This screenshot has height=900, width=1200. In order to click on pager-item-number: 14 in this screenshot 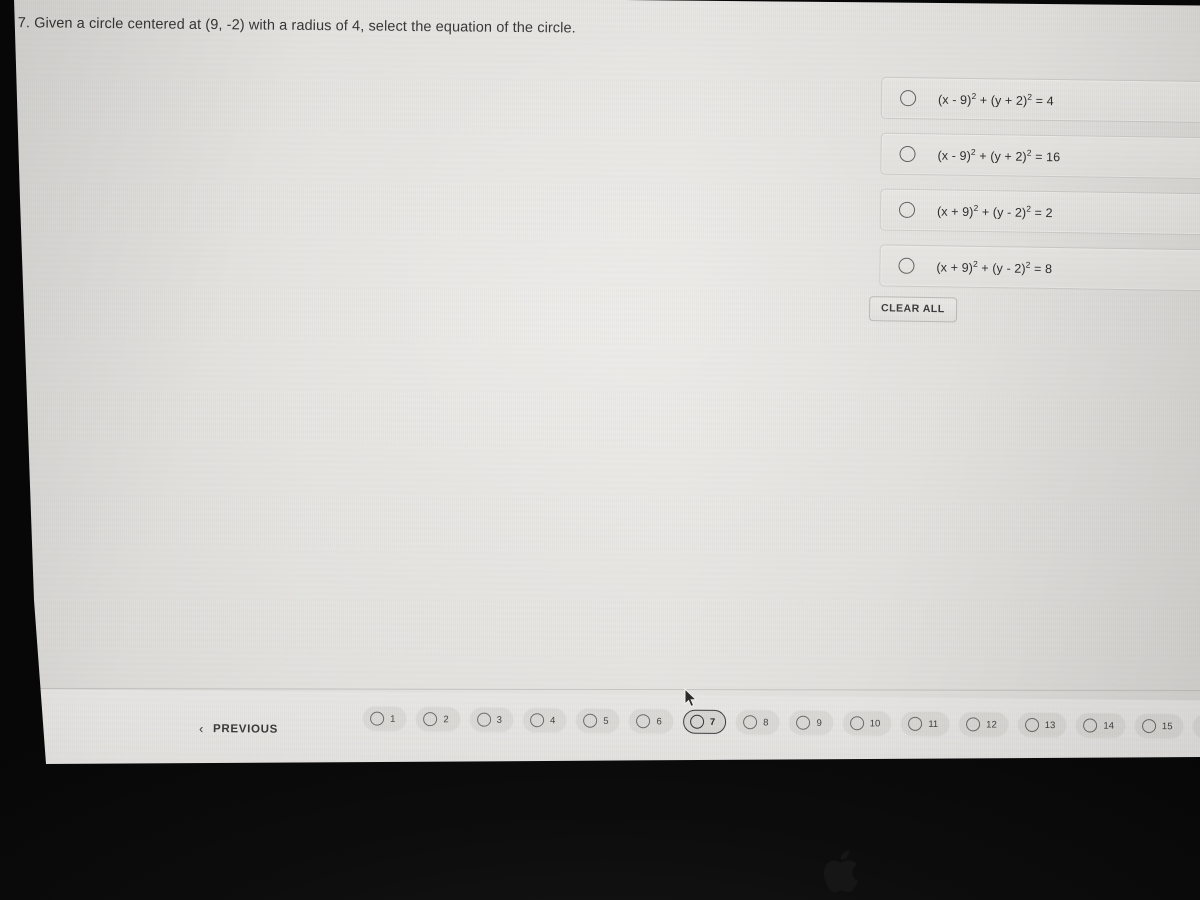, I will do `click(1108, 726)`.